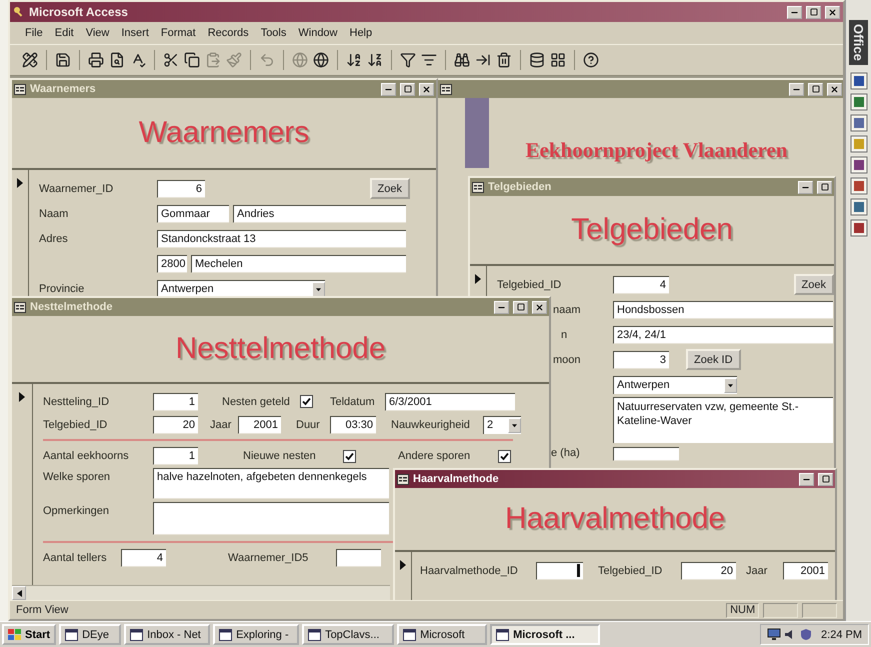  Describe the element at coordinates (192, 60) in the screenshot. I see `copy-icon` at that location.